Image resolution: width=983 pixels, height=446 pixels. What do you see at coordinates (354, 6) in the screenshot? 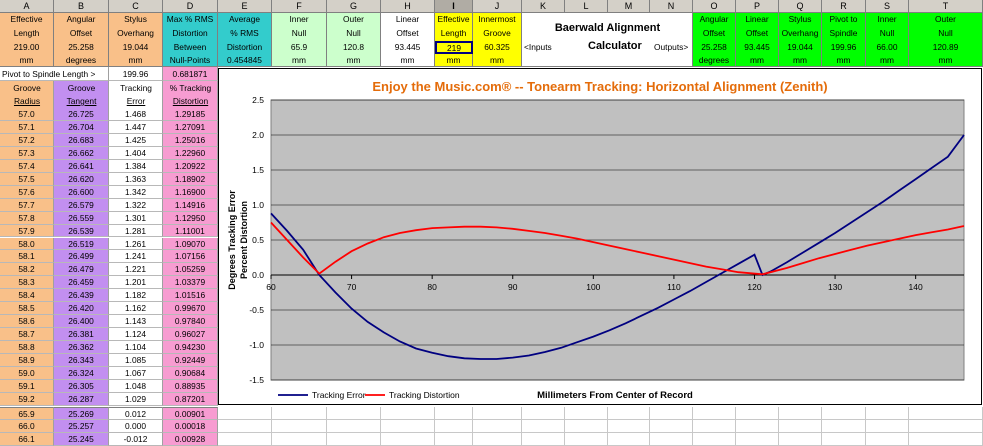
I see `column-header-g: G` at bounding box center [354, 6].